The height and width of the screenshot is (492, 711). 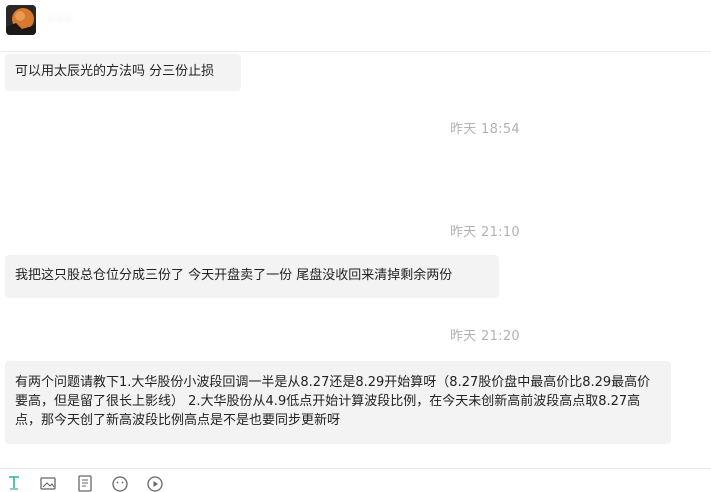 I want to click on message-bubble: 可以用太辰光的方法吗 分三份止损, so click(x=123, y=72).